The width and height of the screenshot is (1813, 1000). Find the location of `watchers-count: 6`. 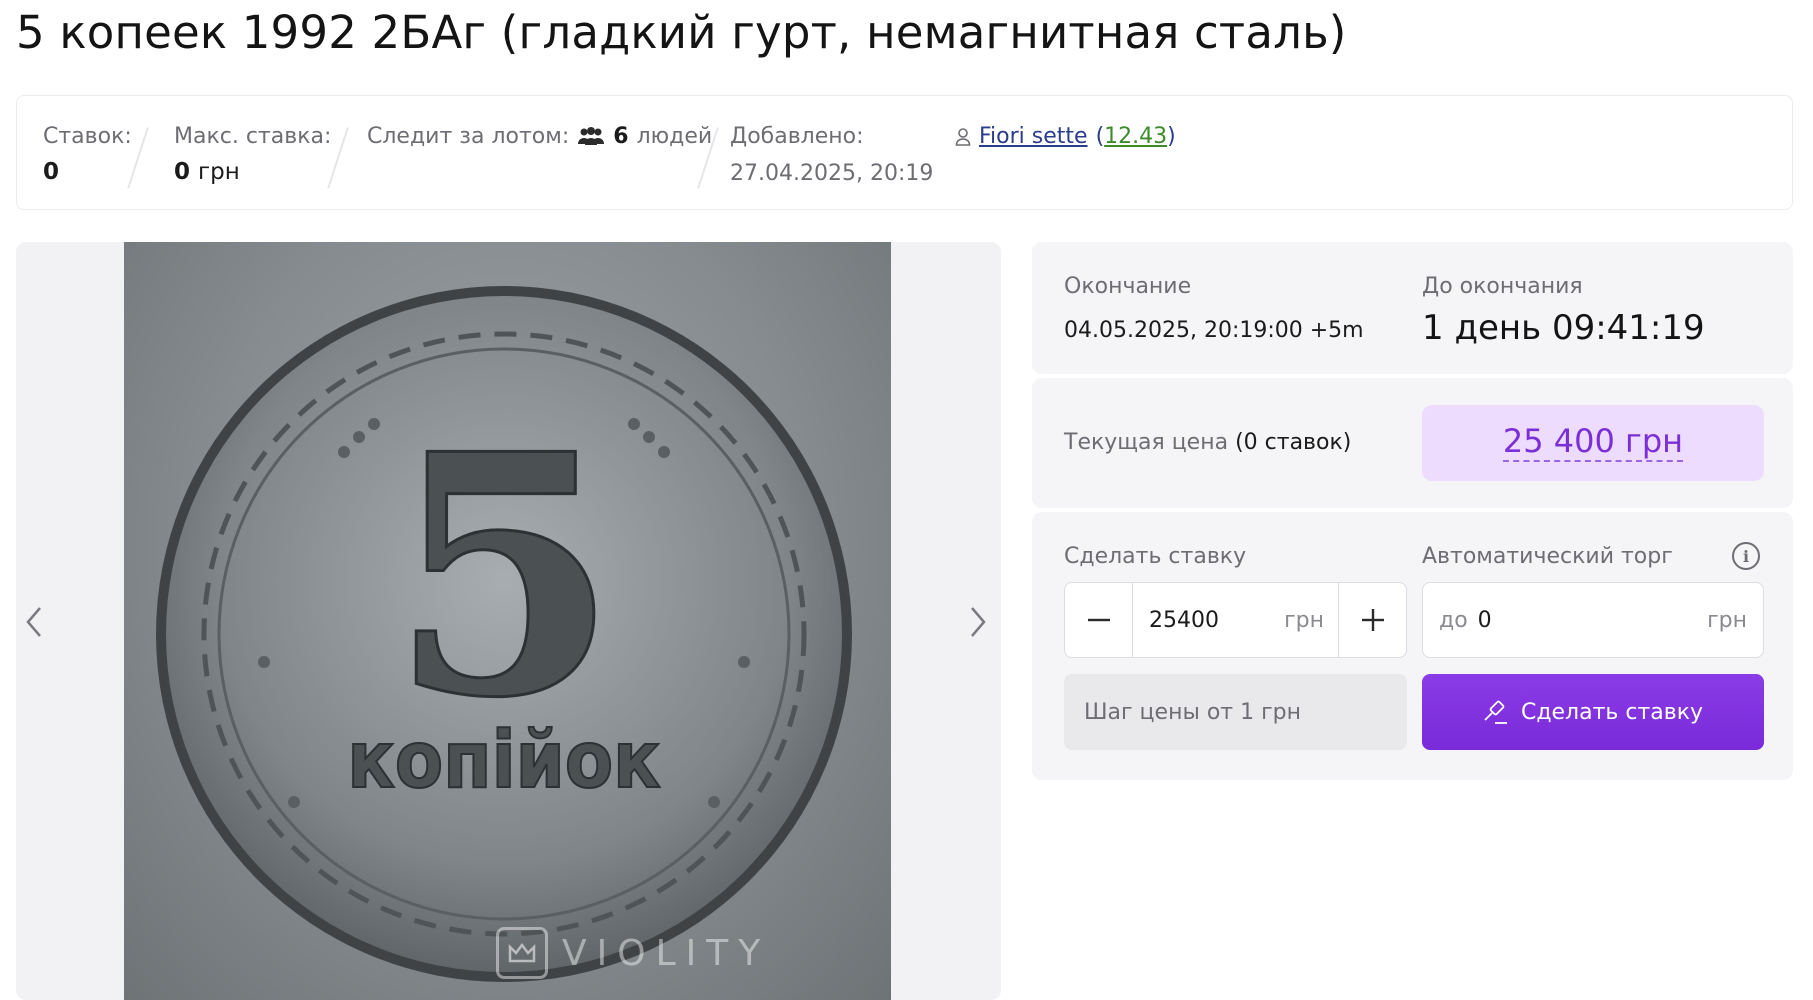

watchers-count: 6 is located at coordinates (621, 136).